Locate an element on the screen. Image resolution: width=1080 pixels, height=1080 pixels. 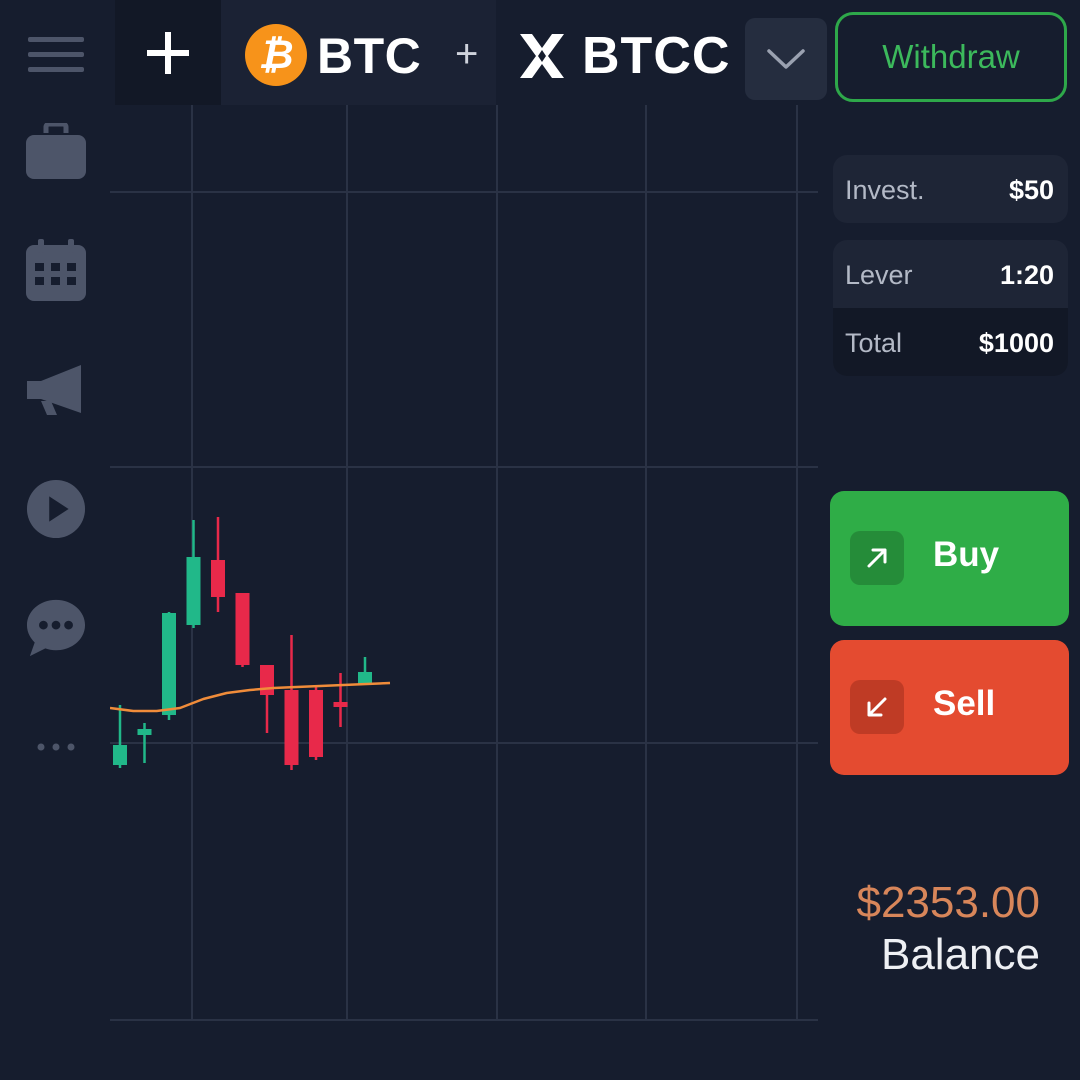
total-field: Total $1000 is located at coordinates (950, 342).